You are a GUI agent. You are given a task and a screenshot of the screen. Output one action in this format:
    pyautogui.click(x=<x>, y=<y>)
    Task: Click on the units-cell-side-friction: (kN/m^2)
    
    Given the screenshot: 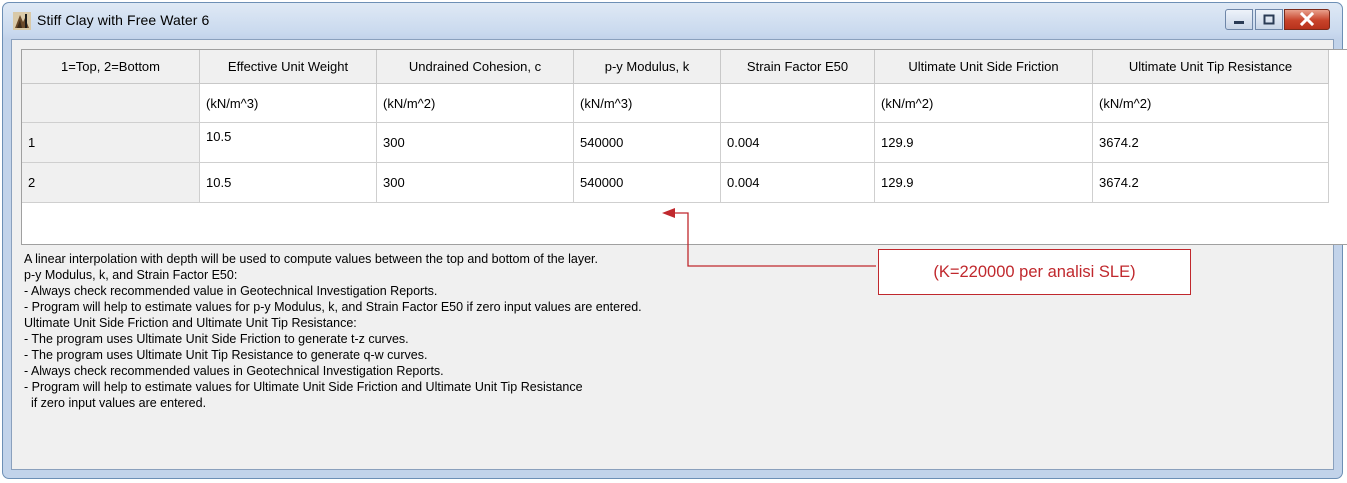 What is the action you would take?
    pyautogui.click(x=984, y=103)
    